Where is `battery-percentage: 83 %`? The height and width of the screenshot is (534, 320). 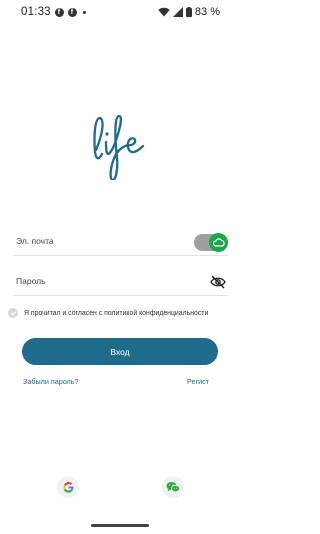 battery-percentage: 83 % is located at coordinates (207, 12).